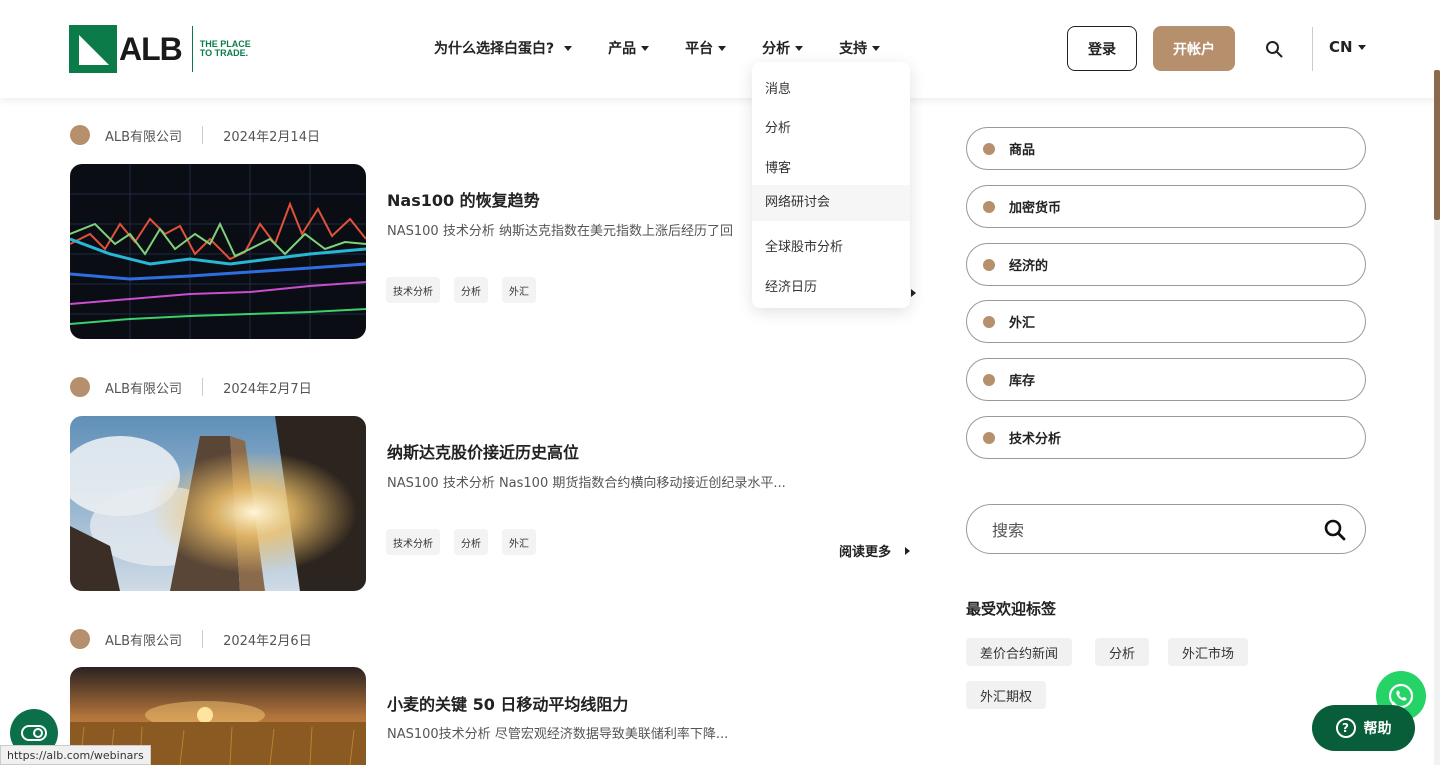  What do you see at coordinates (151, 48) in the screenshot?
I see `logo-wordmark: ALB` at bounding box center [151, 48].